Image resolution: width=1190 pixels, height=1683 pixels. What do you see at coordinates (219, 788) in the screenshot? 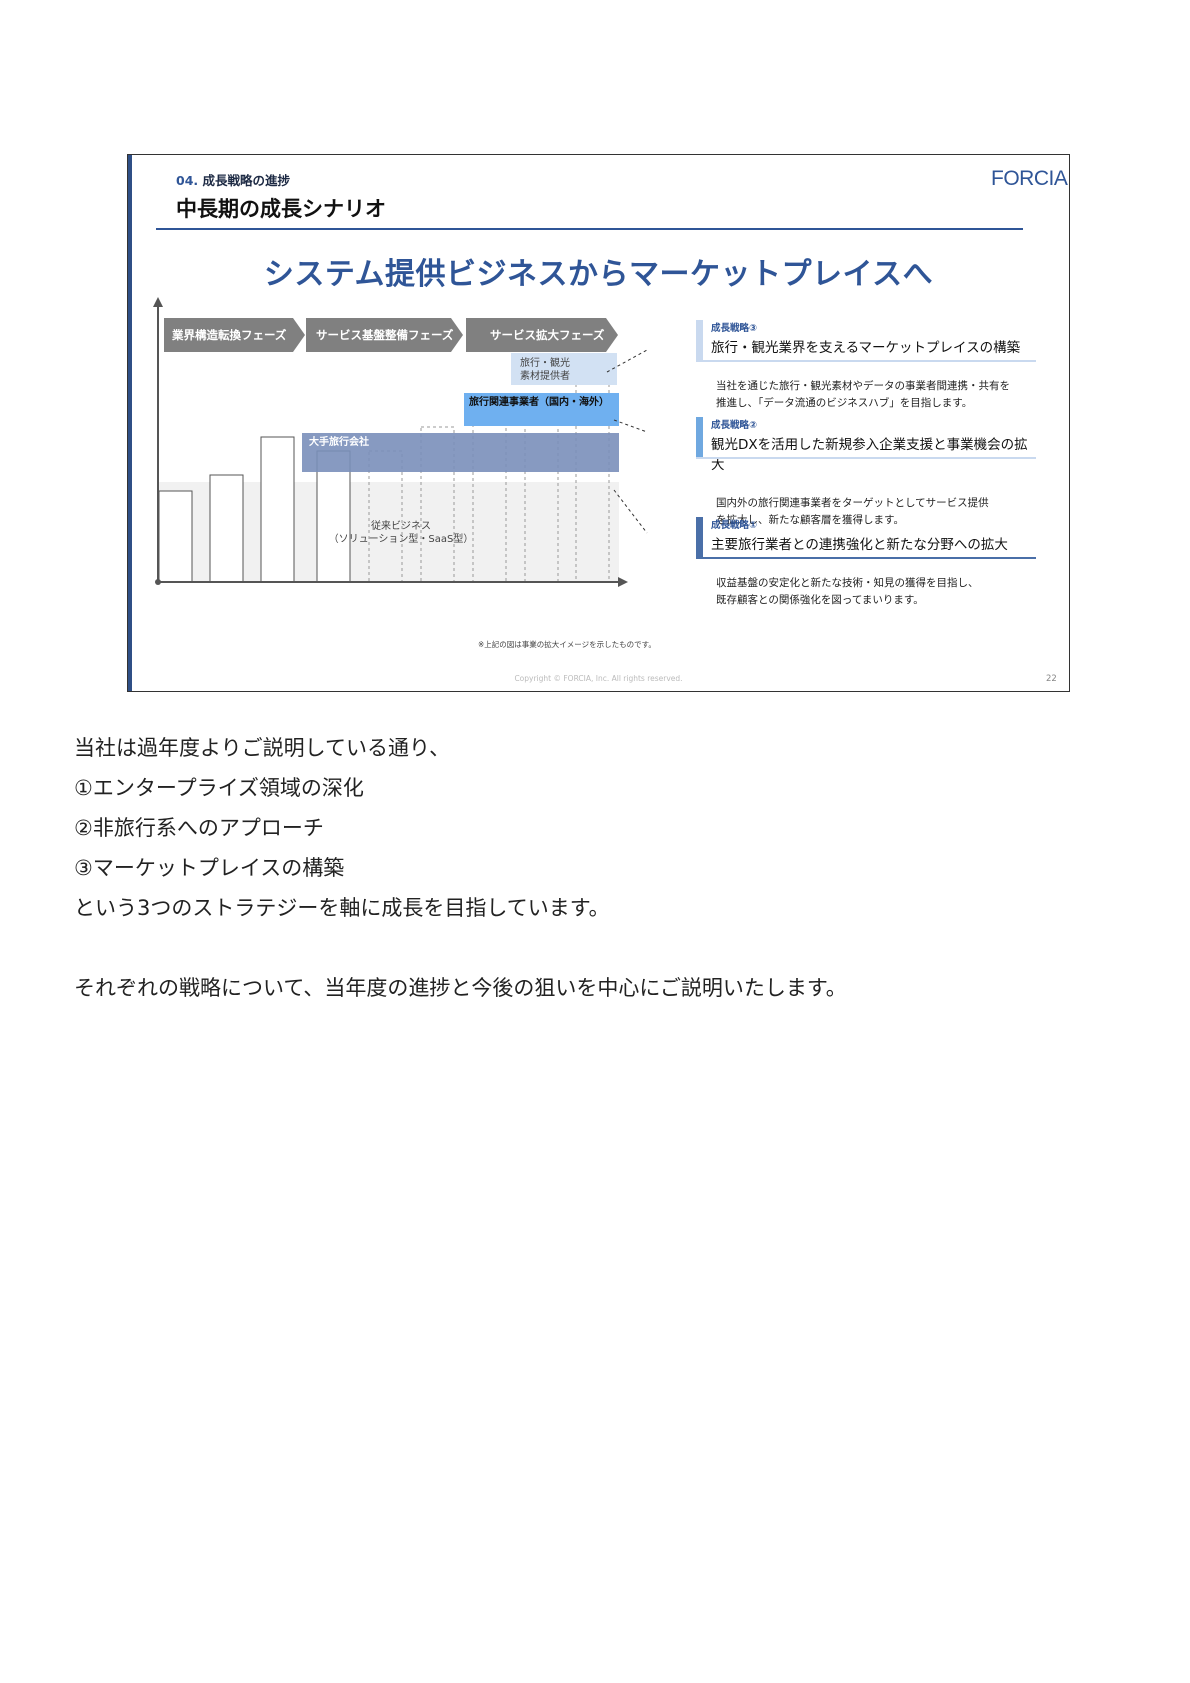
I see `body-line-2: ①エンタープライズ領域の深化` at bounding box center [219, 788].